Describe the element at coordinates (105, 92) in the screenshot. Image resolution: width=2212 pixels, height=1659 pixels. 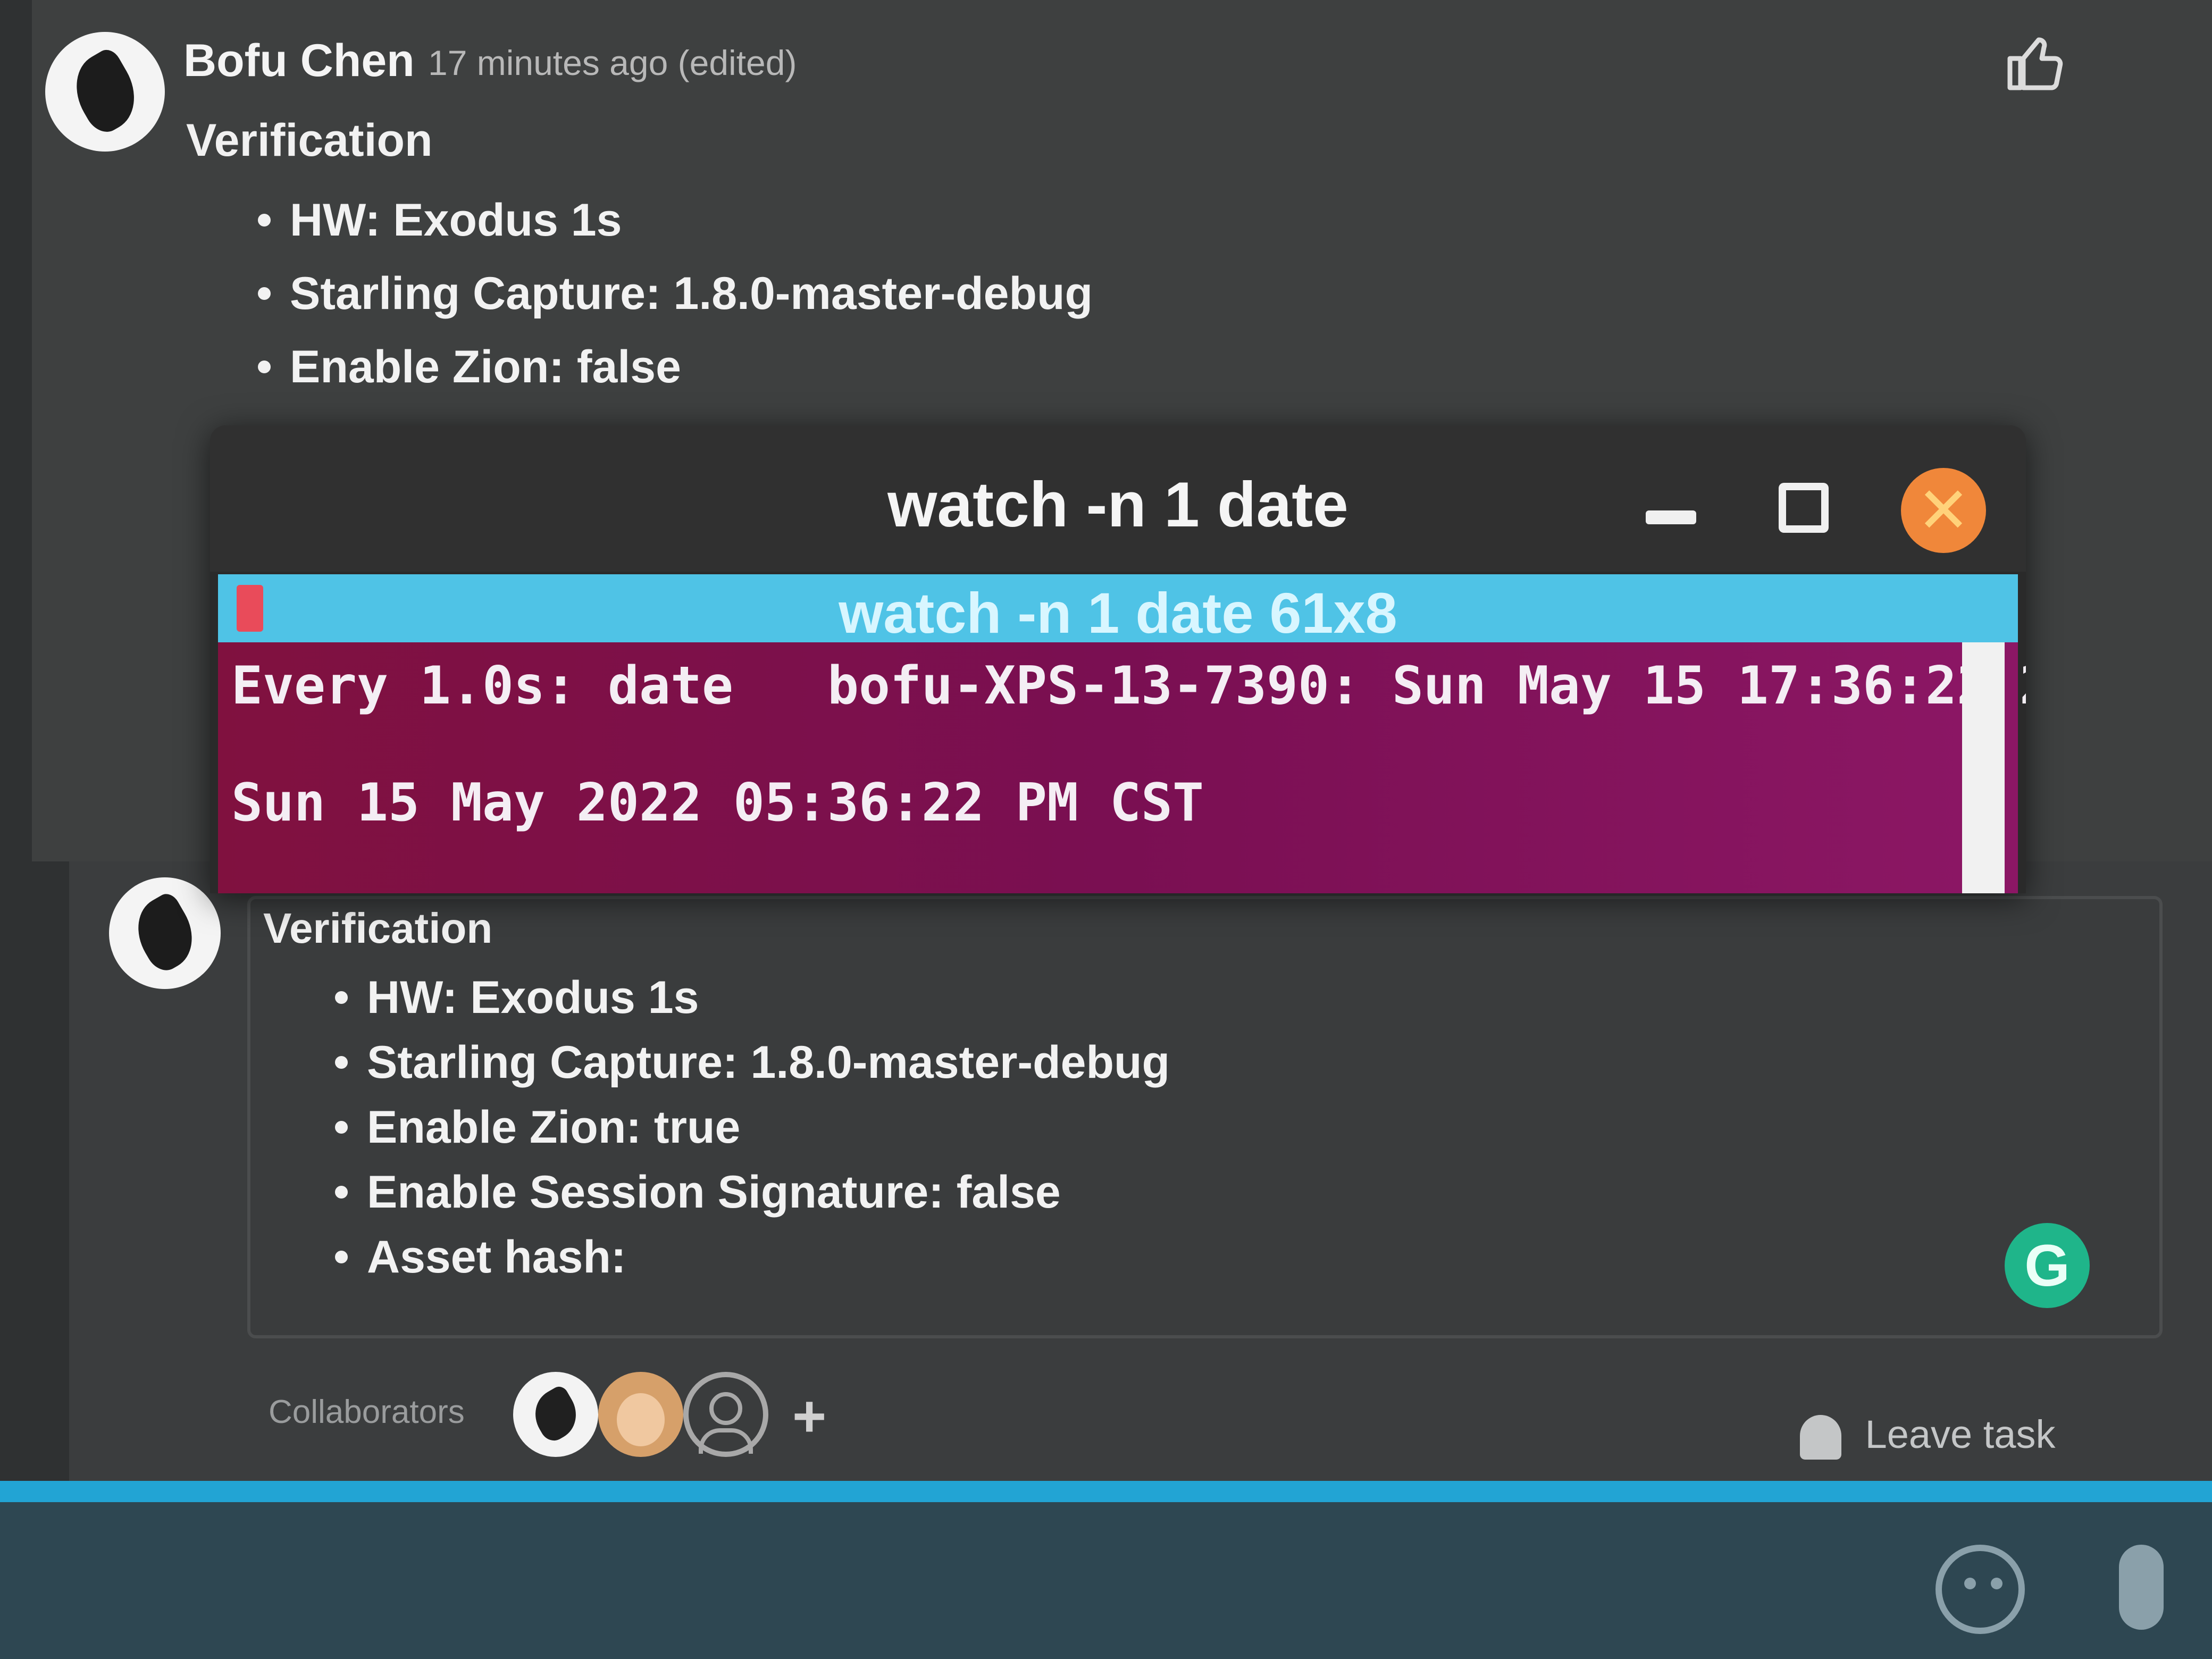
I see `comment-author-avatar` at that location.